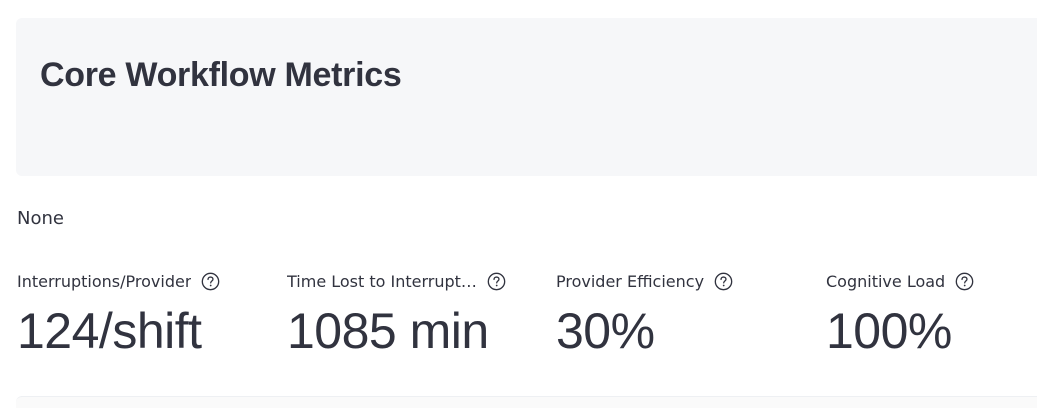 The image size is (1037, 408). I want to click on metric-label: Interruptions/Provider, so click(104, 281).